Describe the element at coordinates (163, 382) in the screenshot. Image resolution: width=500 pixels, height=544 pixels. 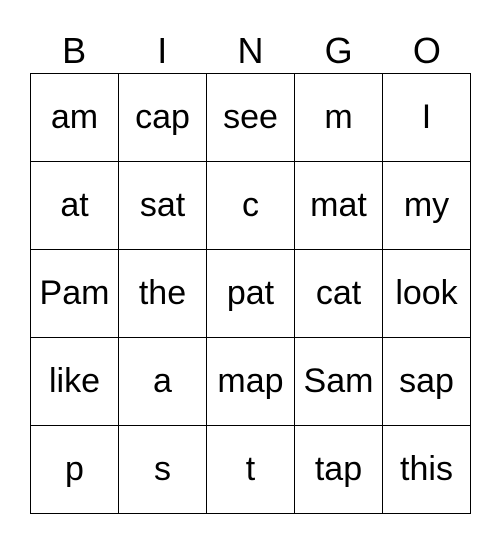
I see `bingo-cell: a` at that location.